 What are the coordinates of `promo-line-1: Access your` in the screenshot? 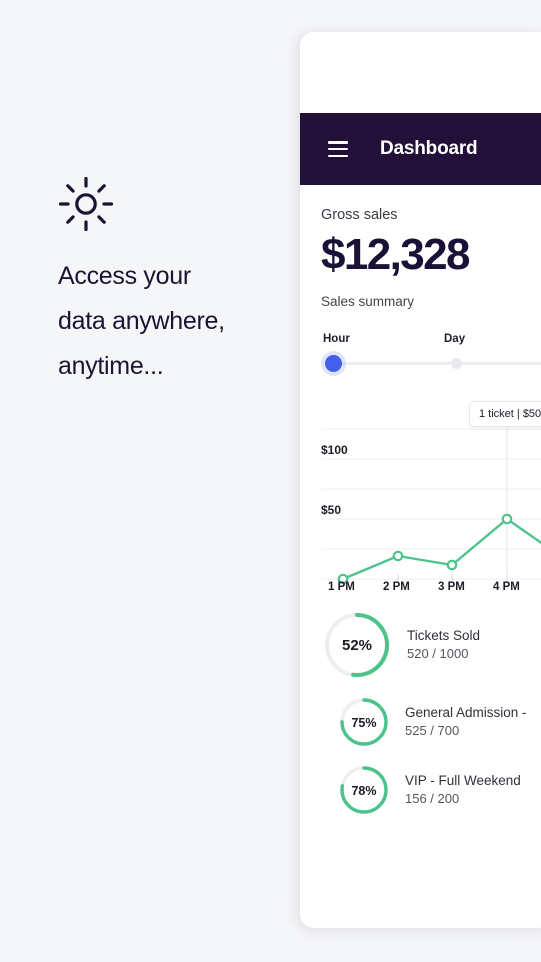 It's located at (124, 276).